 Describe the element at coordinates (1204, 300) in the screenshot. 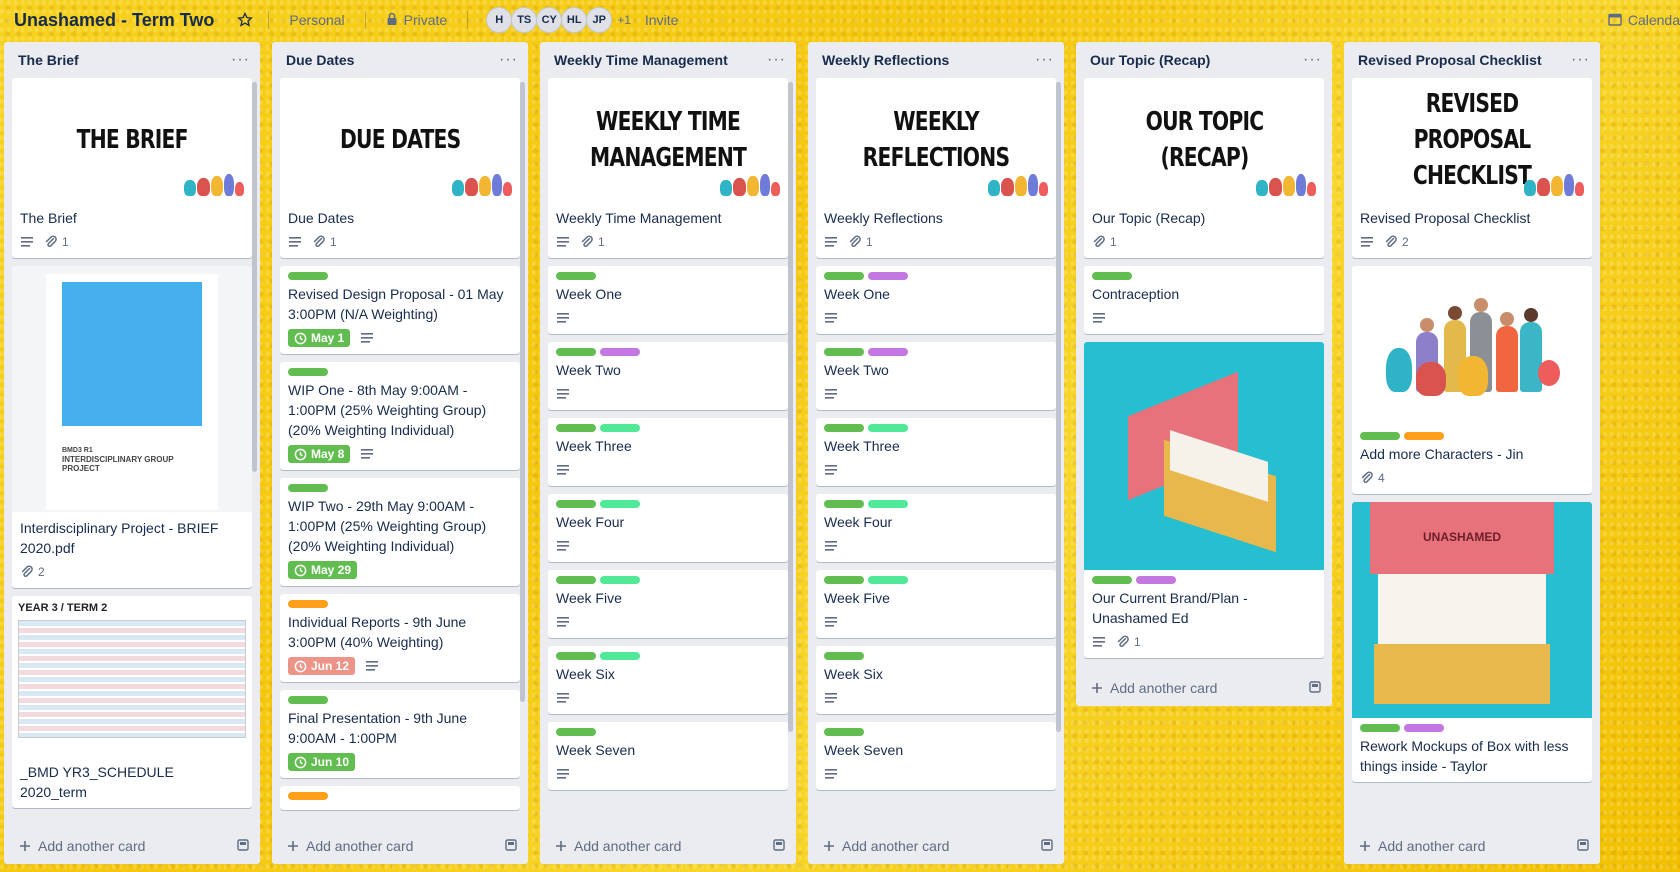

I see `card: Contraception` at that location.